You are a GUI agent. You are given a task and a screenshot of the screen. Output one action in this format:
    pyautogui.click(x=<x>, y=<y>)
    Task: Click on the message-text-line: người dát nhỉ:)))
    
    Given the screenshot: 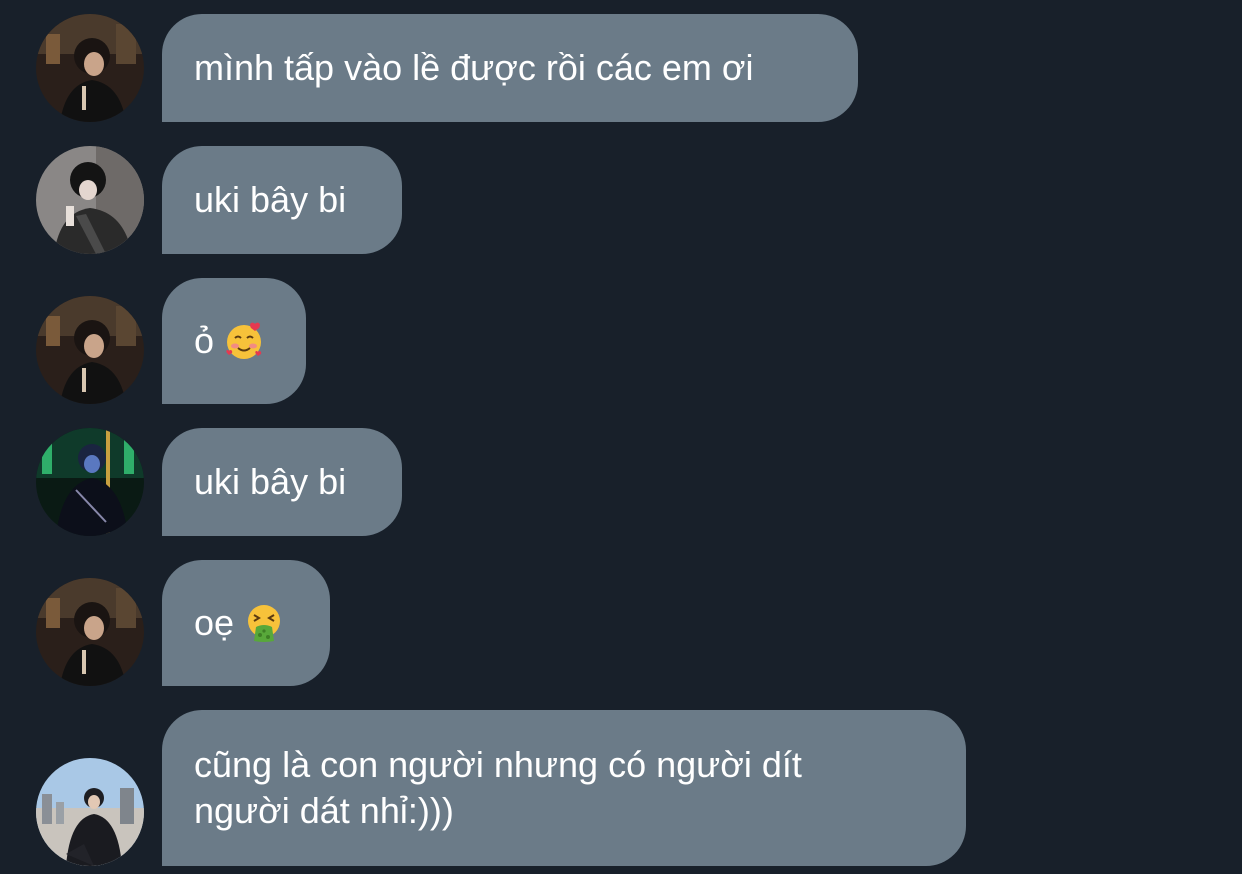 What is the action you would take?
    pyautogui.click(x=324, y=810)
    